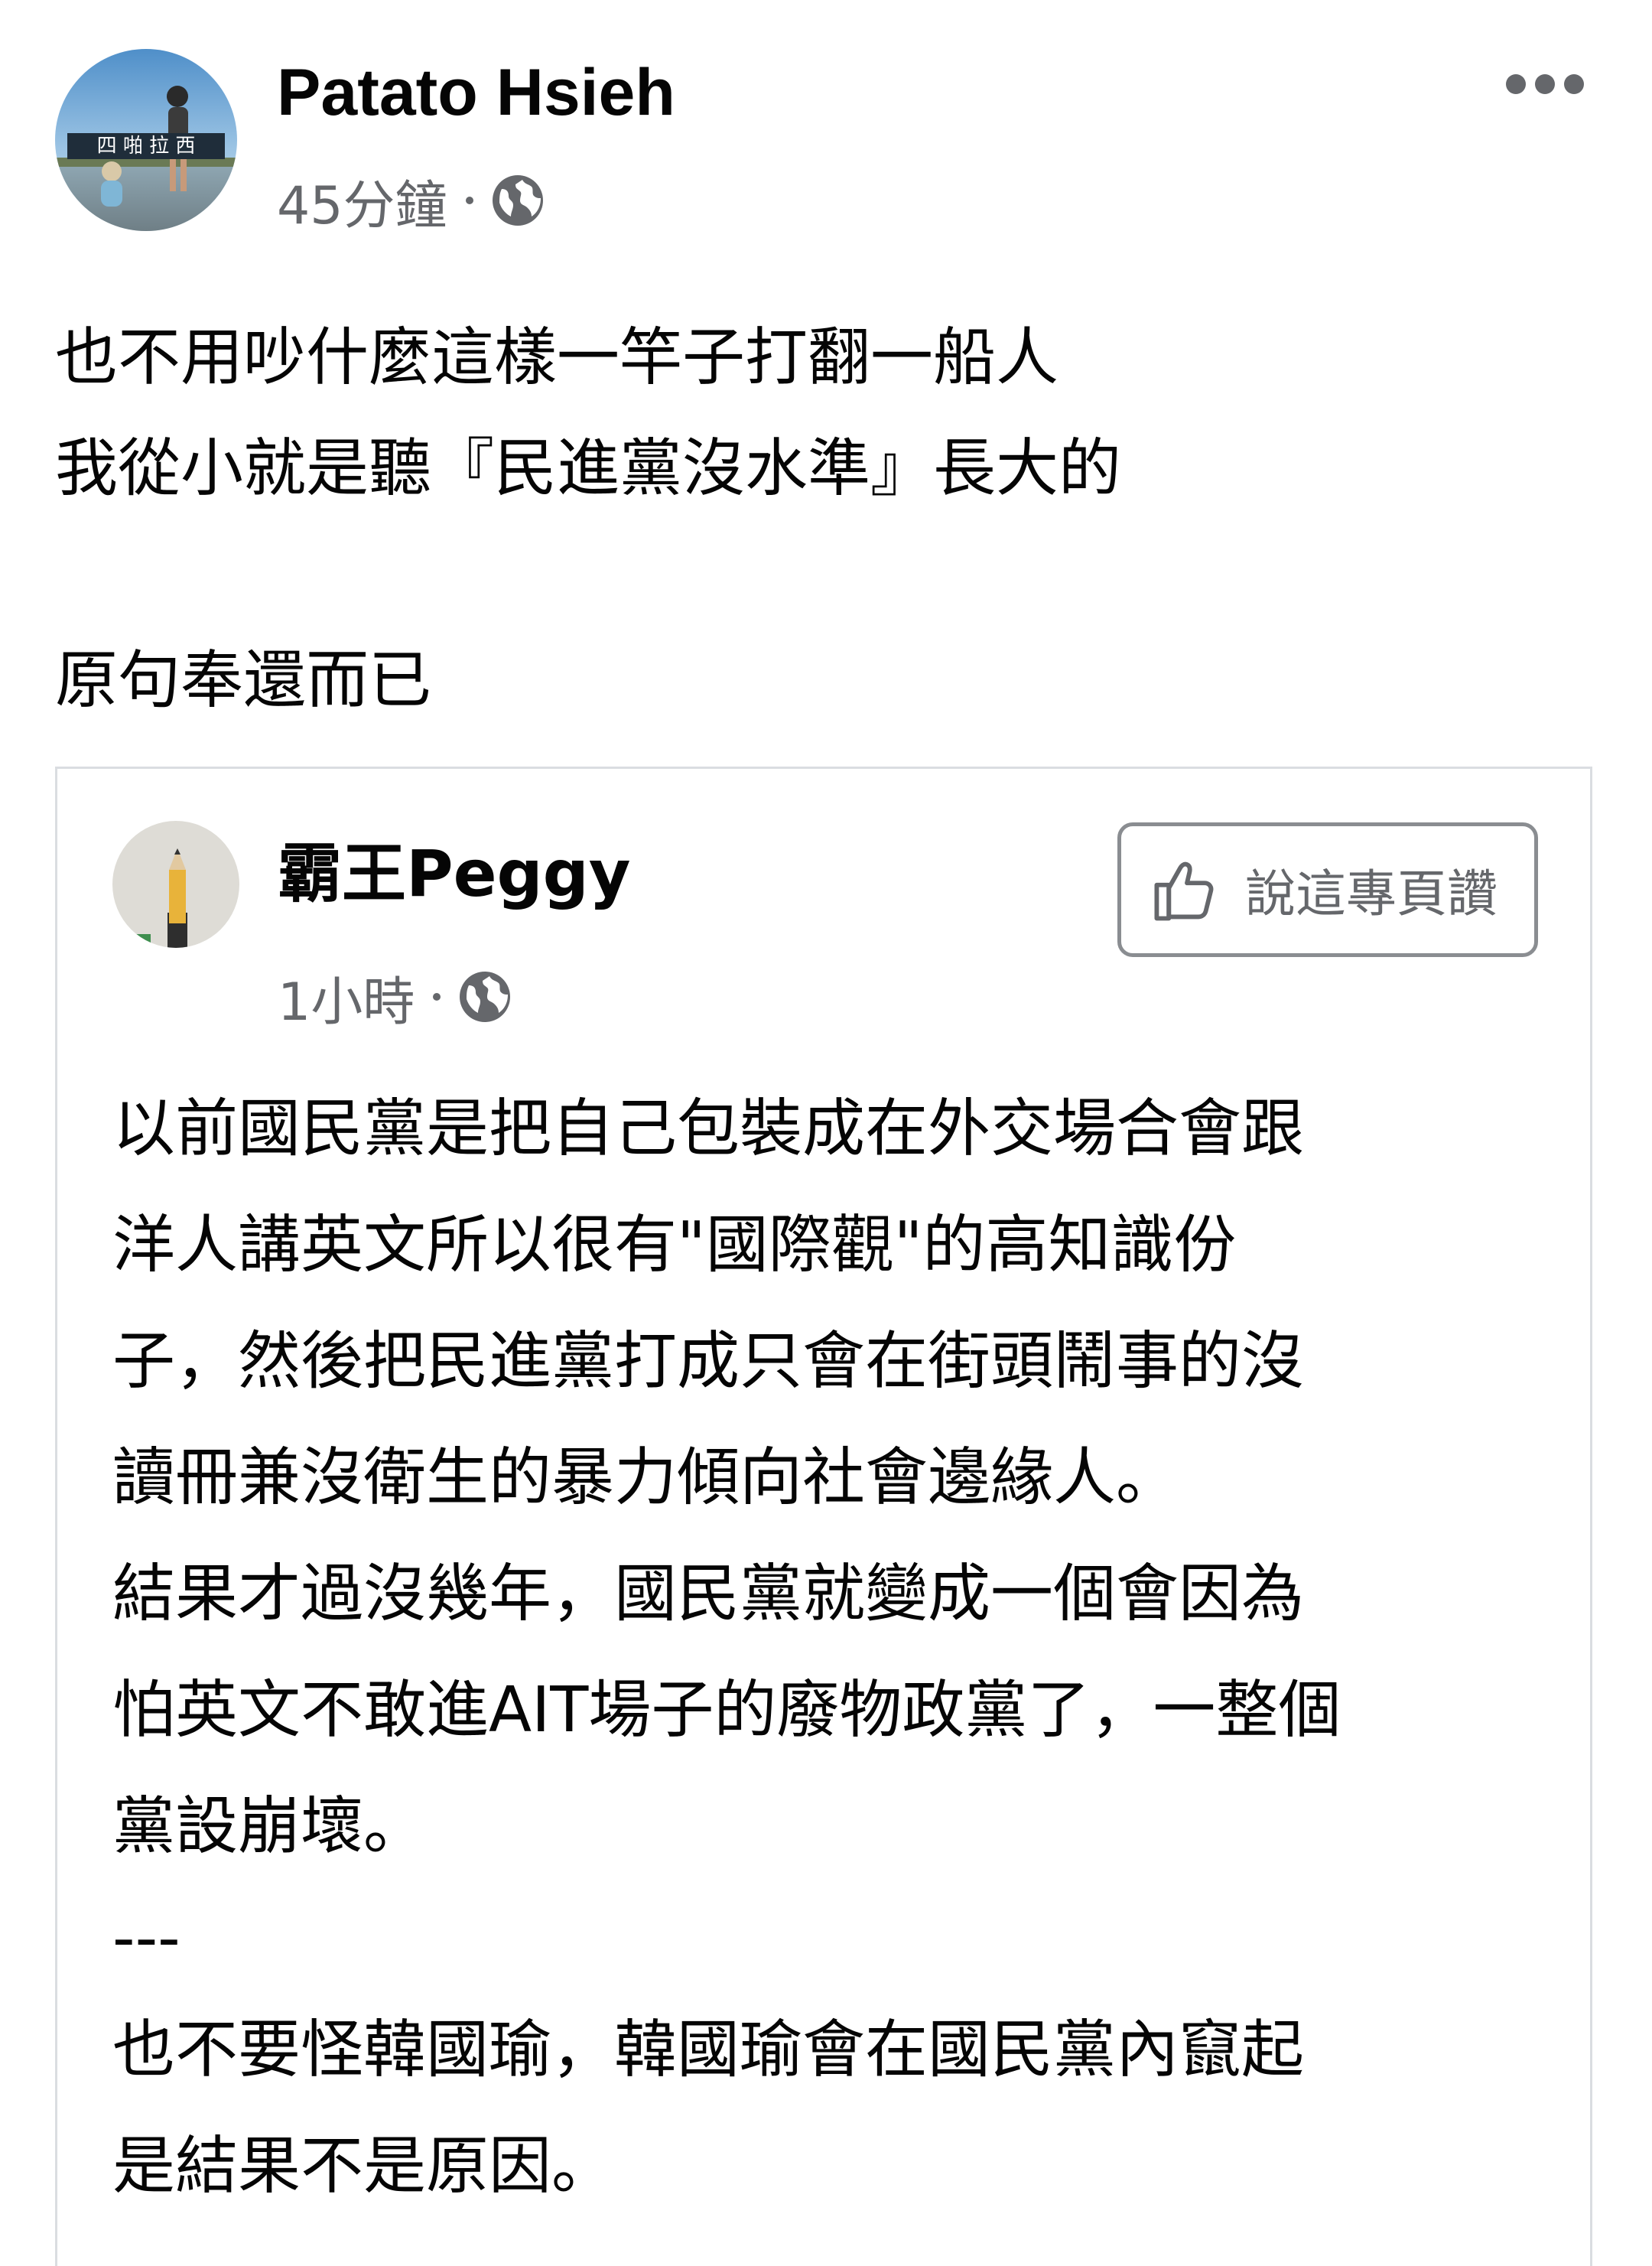  Describe the element at coordinates (1184, 891) in the screenshot. I see `thumbs-up-icon` at that location.